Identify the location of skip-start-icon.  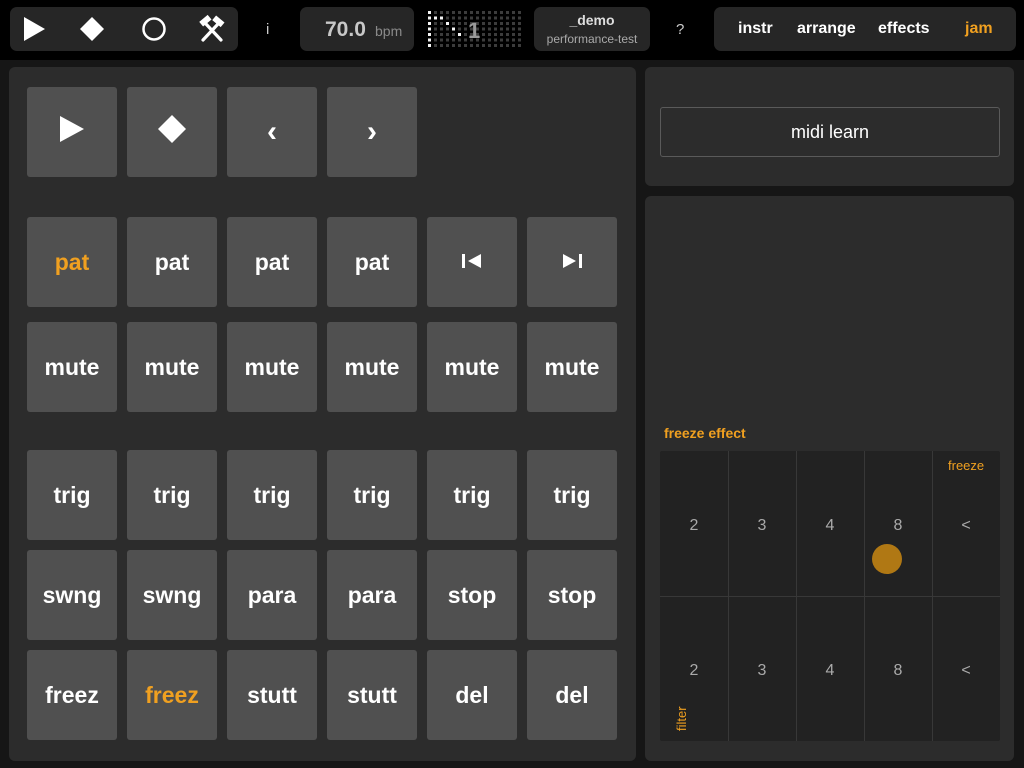
(472, 262).